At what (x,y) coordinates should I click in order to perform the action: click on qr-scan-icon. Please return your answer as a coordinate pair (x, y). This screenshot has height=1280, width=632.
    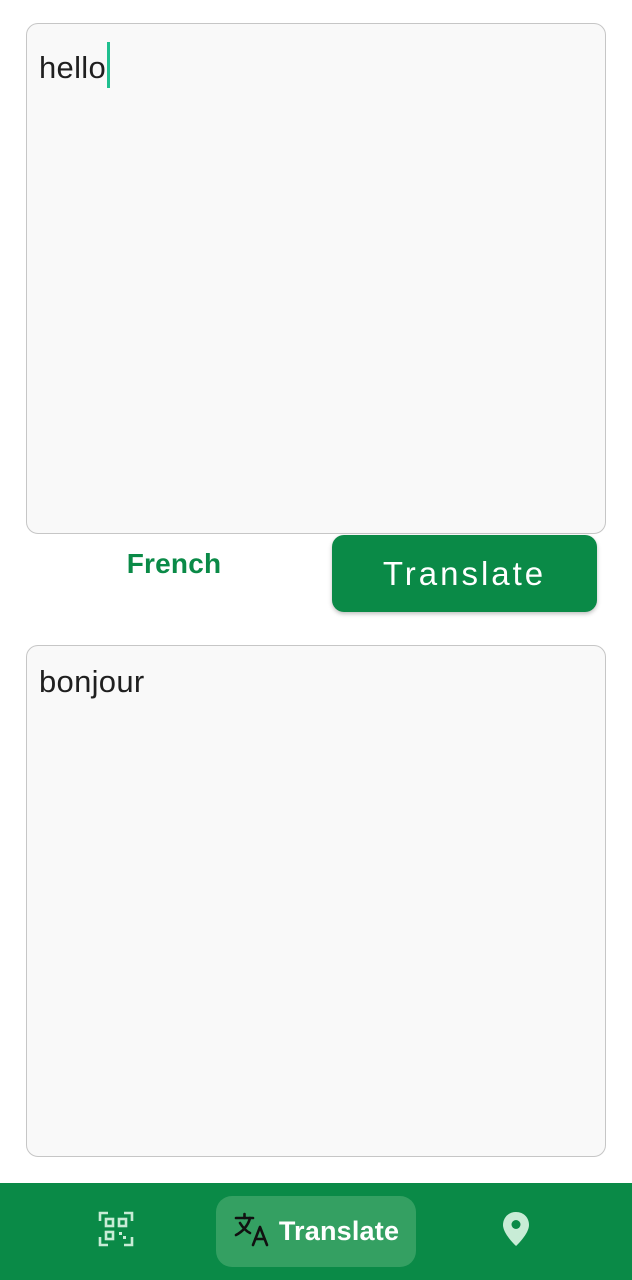
    Looking at the image, I should click on (116, 1231).